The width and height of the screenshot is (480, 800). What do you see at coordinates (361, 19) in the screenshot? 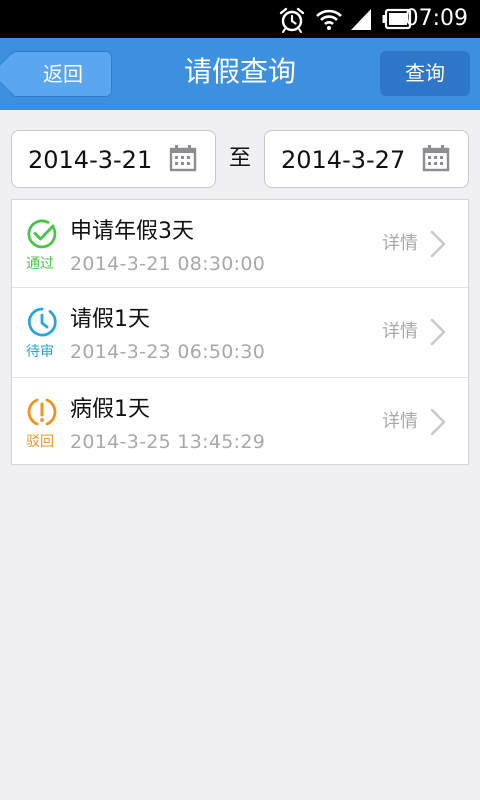
I see `signal-icon` at bounding box center [361, 19].